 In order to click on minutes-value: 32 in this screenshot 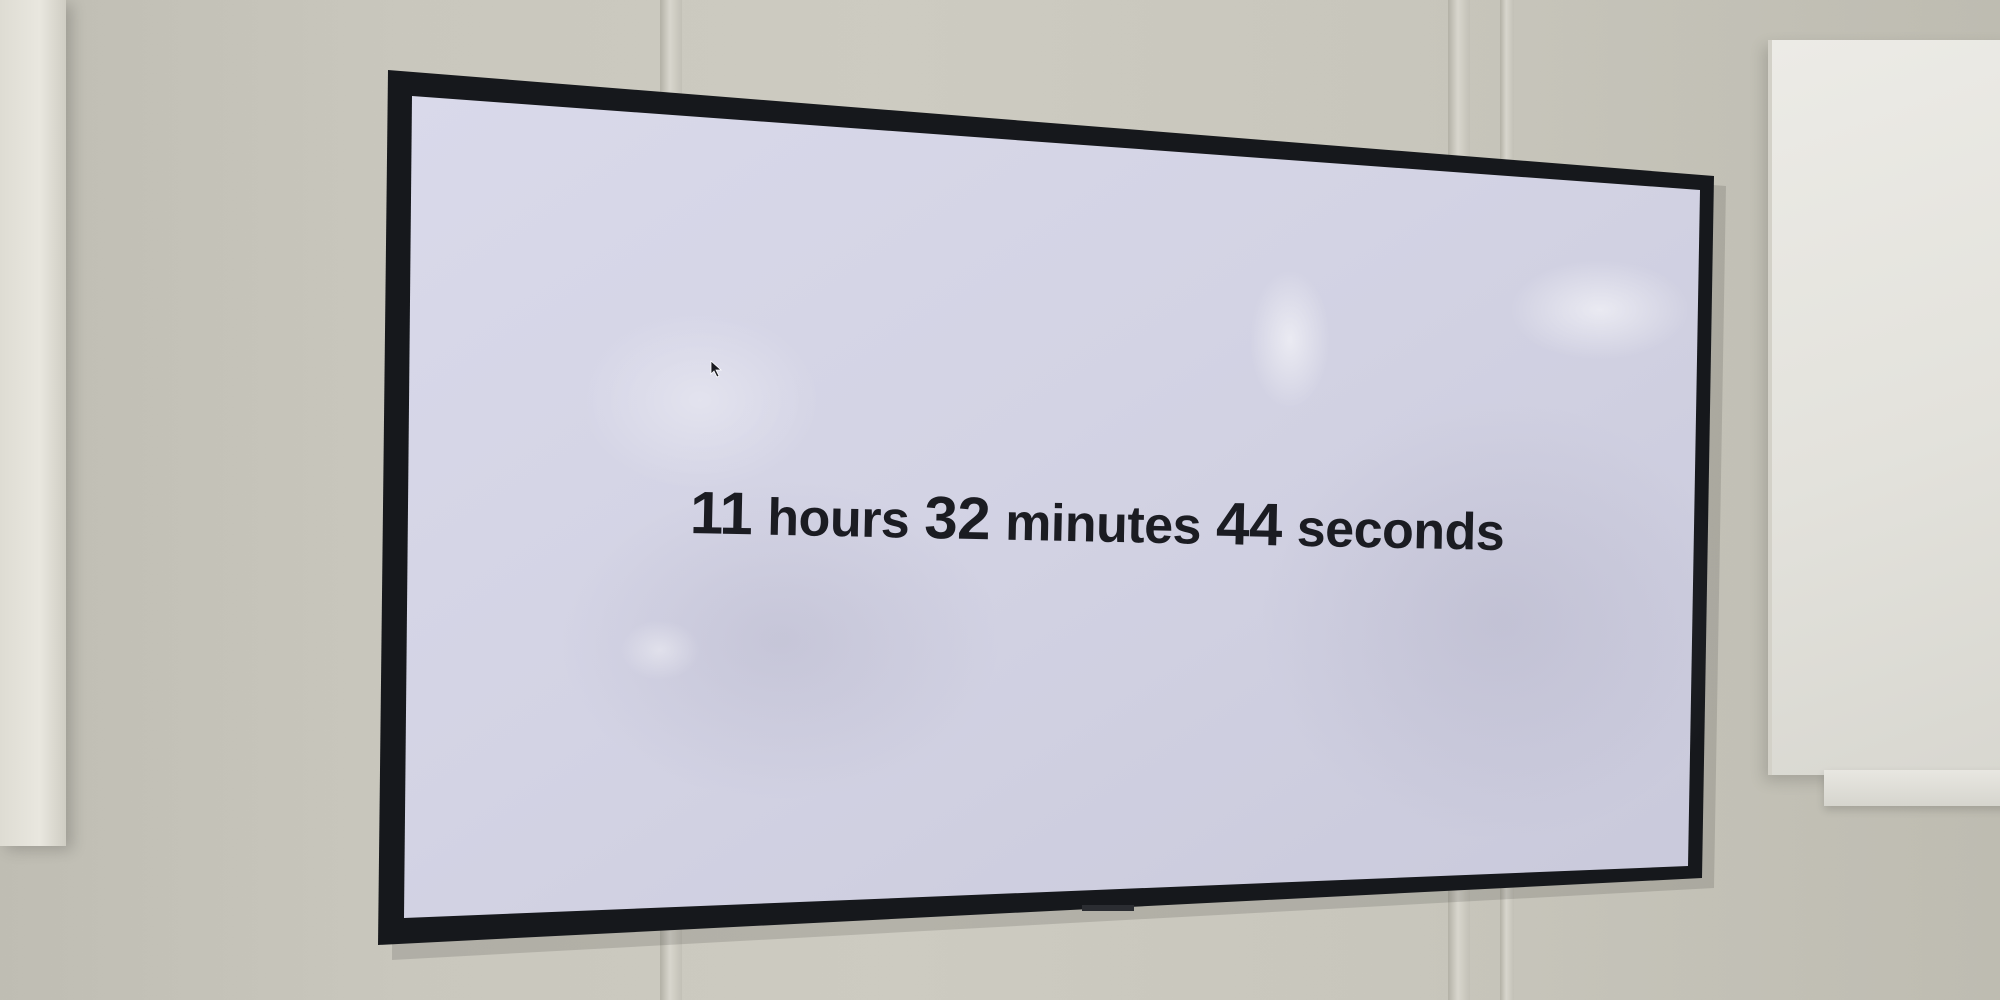, I will do `click(957, 518)`.